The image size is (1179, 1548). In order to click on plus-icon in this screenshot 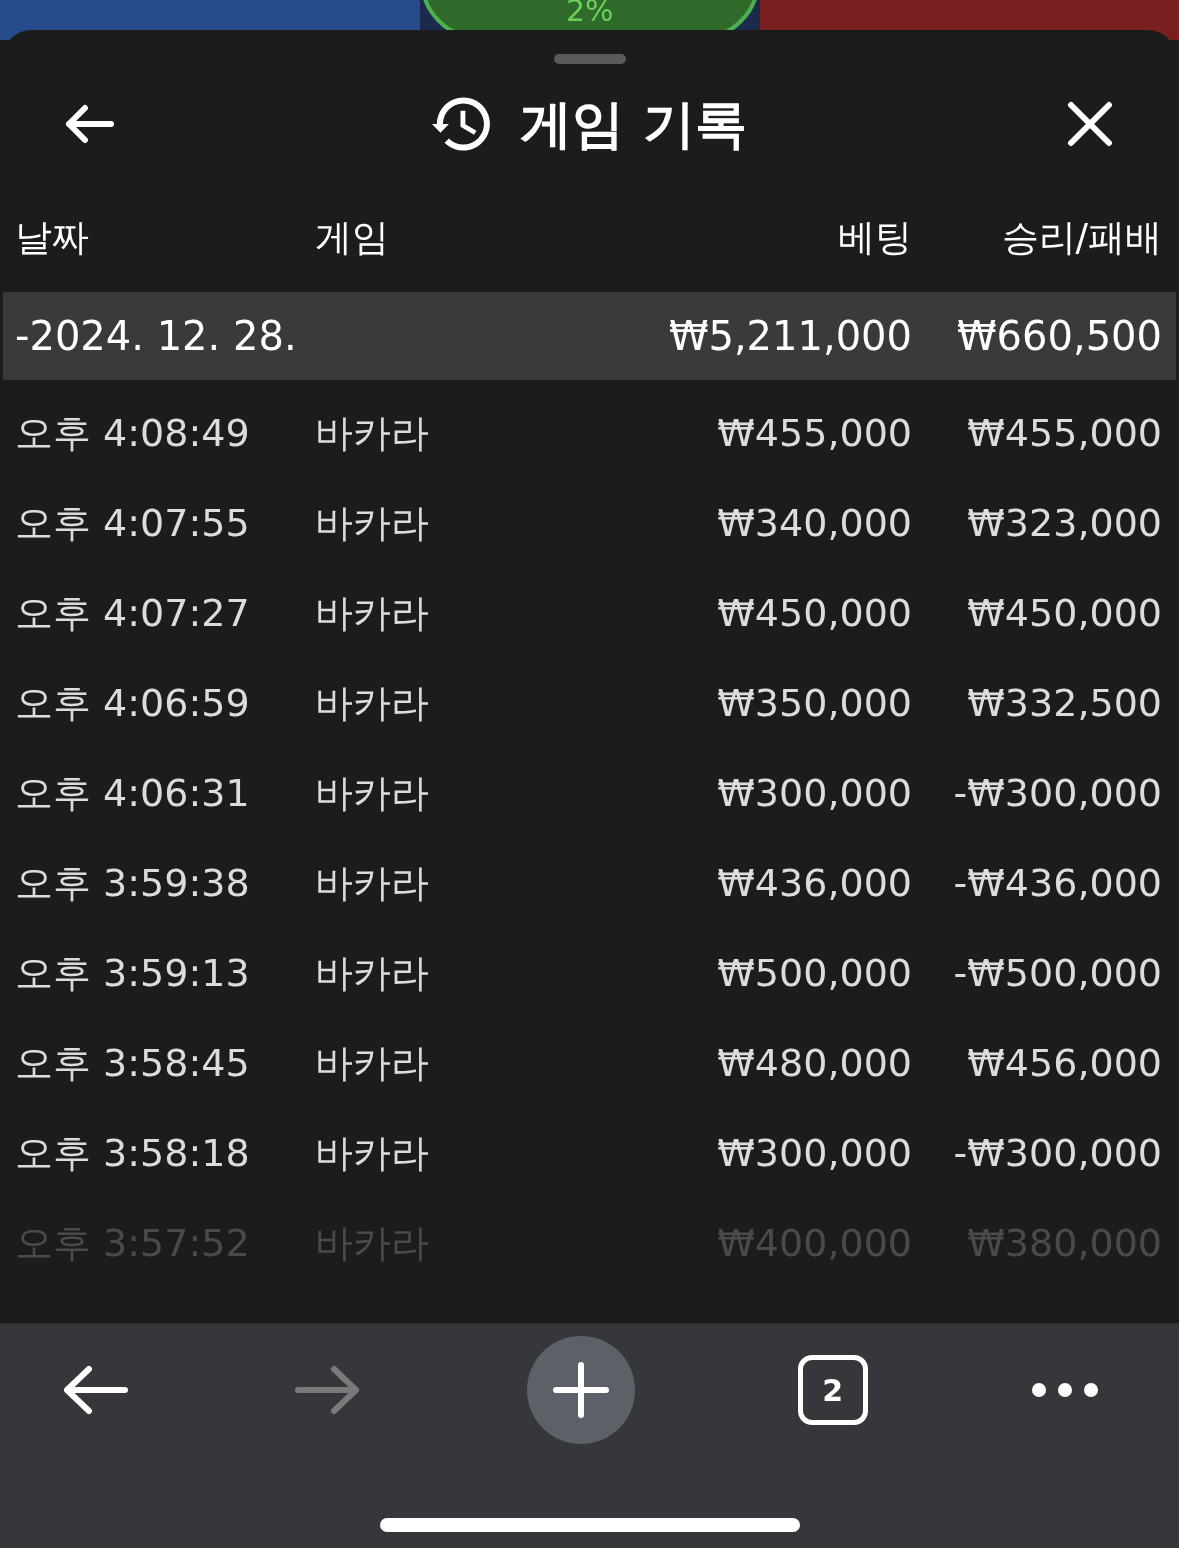, I will do `click(580, 1390)`.